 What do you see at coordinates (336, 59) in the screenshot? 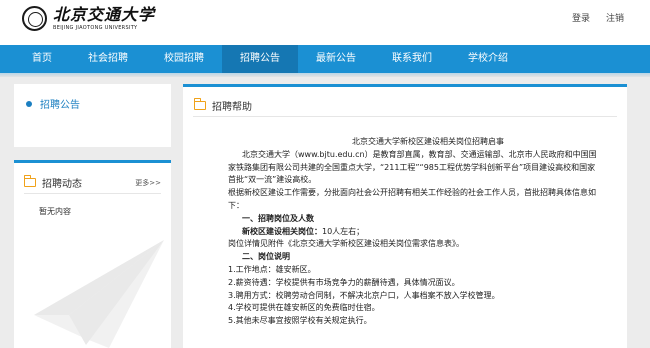
I see `nav-item-latest-notices: 最新公告` at bounding box center [336, 59].